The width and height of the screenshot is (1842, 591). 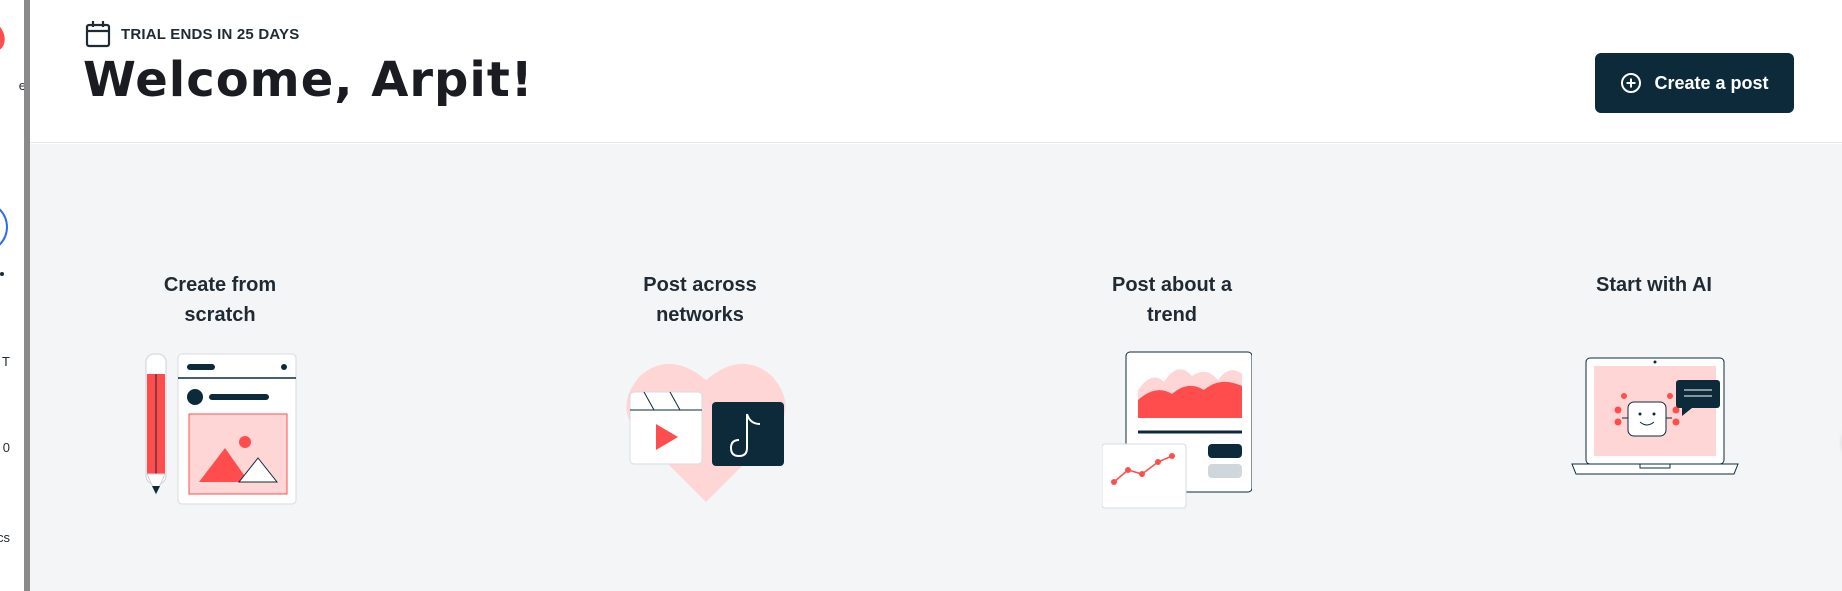 I want to click on networks-illustration-icon, so click(x=706, y=432).